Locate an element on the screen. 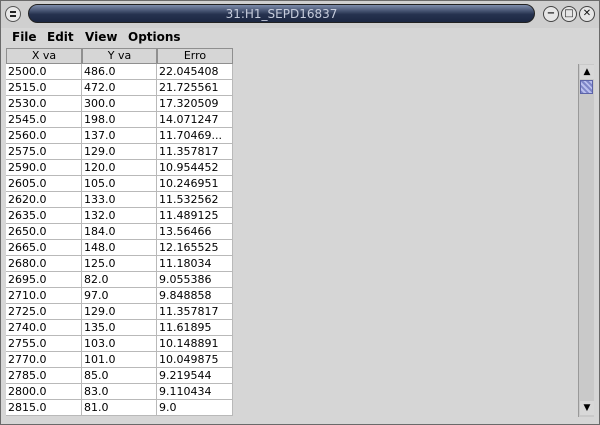 The height and width of the screenshot is (425, 600). cell-error-value: 10.954452 is located at coordinates (195, 168).